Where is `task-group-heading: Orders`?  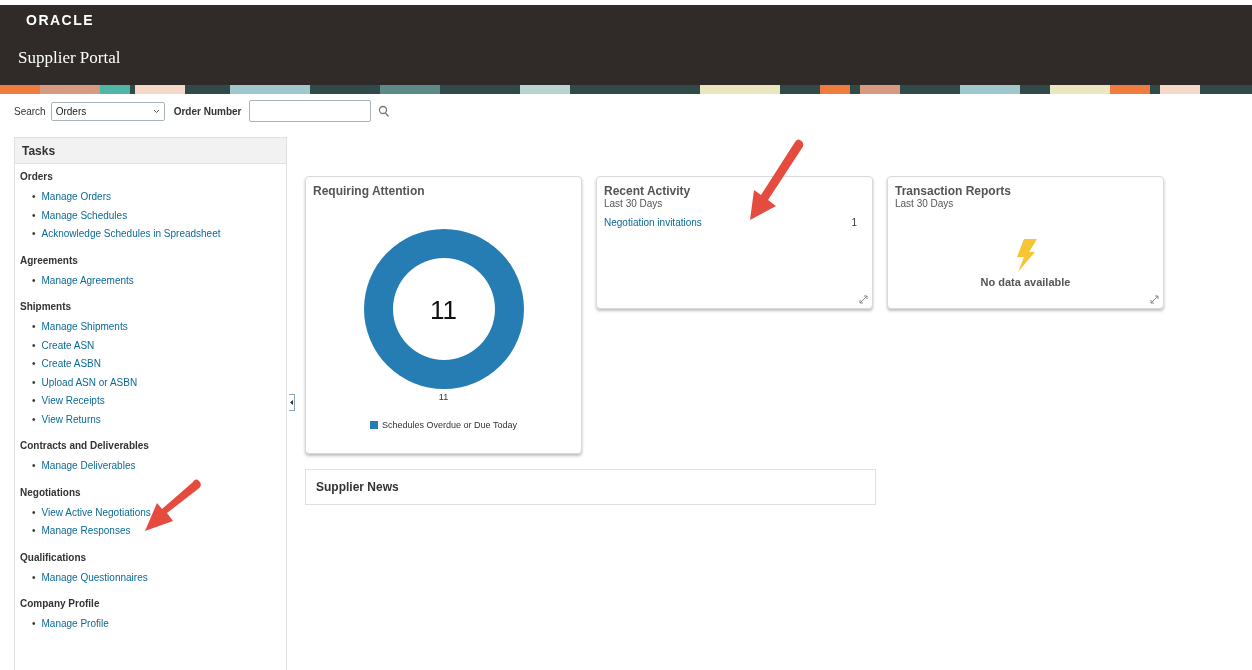 task-group-heading: Orders is located at coordinates (36, 176).